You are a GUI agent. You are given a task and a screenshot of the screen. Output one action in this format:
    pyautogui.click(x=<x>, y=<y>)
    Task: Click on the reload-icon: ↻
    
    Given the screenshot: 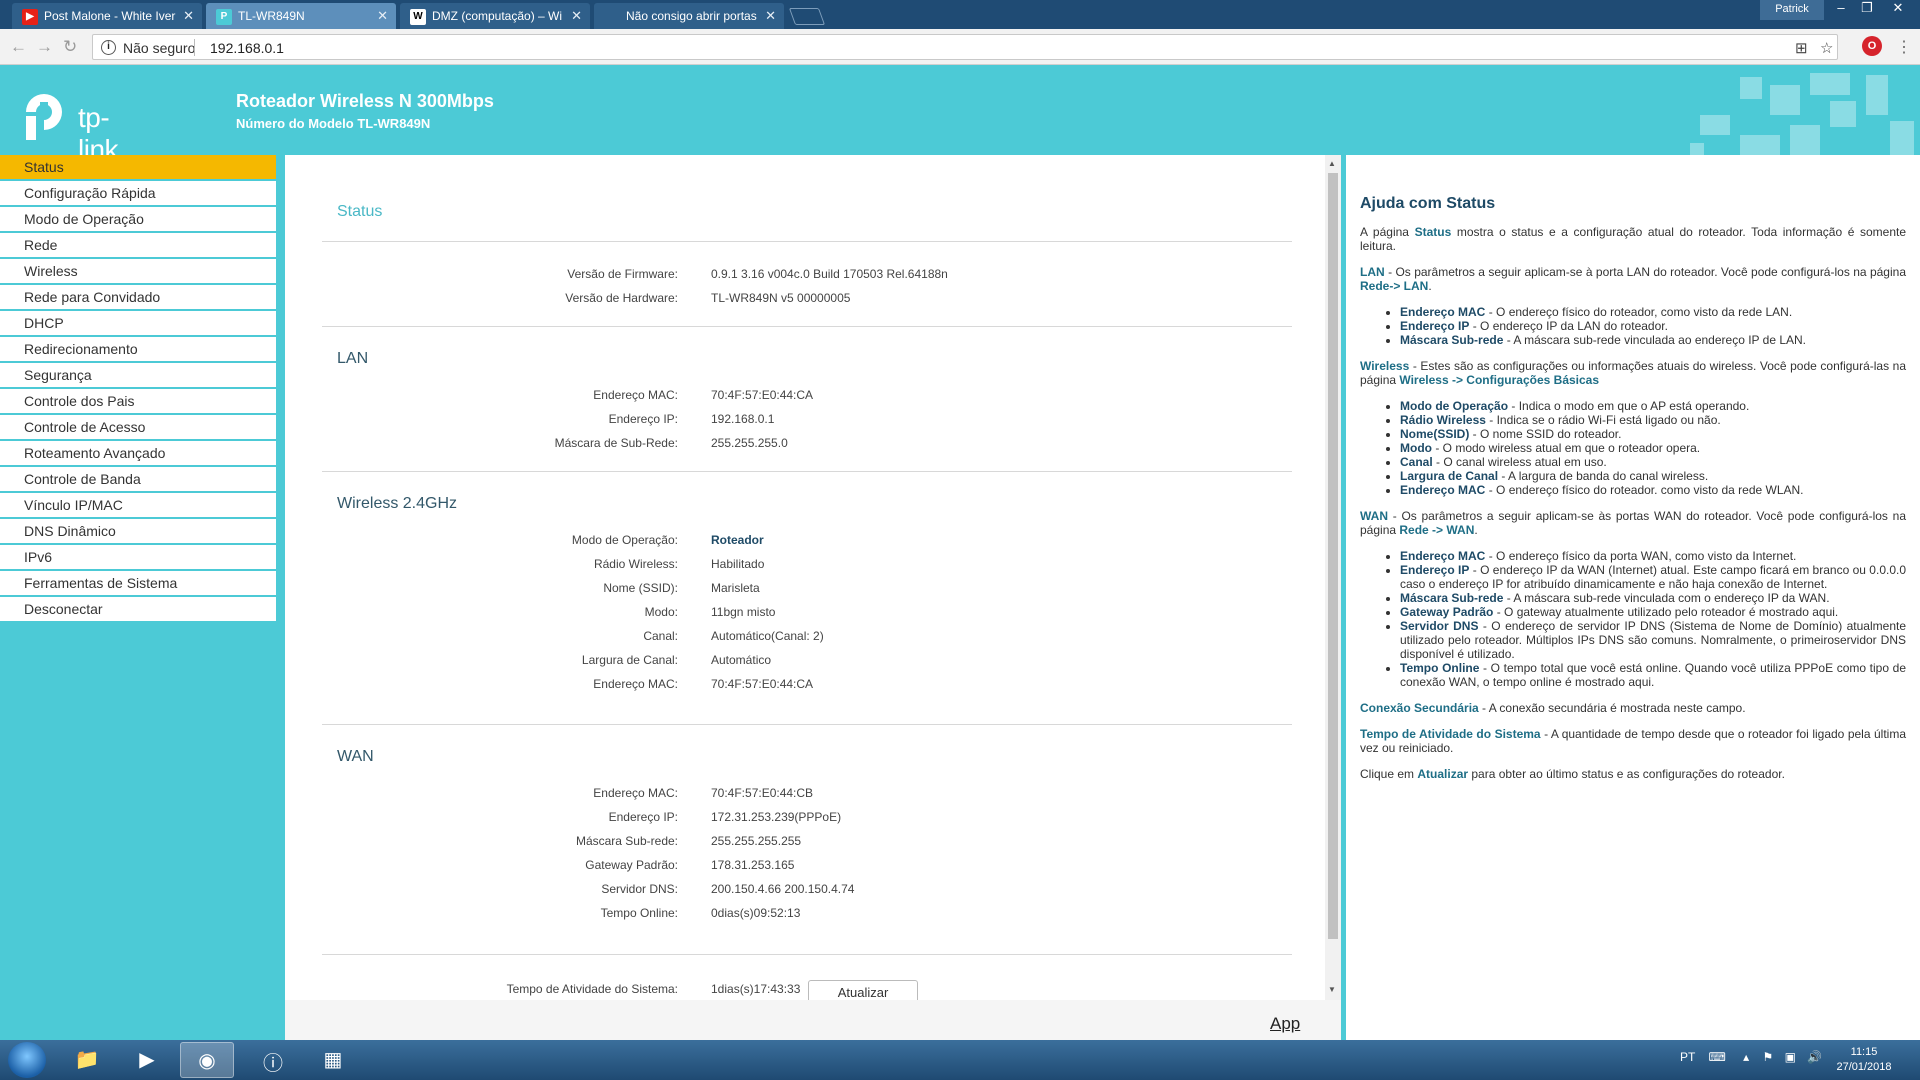 What is the action you would take?
    pyautogui.click(x=70, y=47)
    